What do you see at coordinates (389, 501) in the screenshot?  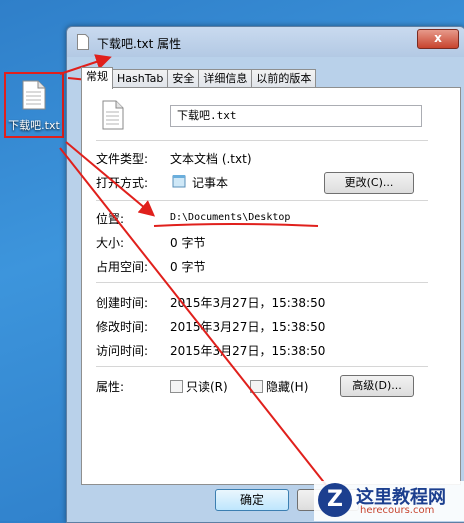 I see `watermark: Z 这里教程网 herecours.com` at bounding box center [389, 501].